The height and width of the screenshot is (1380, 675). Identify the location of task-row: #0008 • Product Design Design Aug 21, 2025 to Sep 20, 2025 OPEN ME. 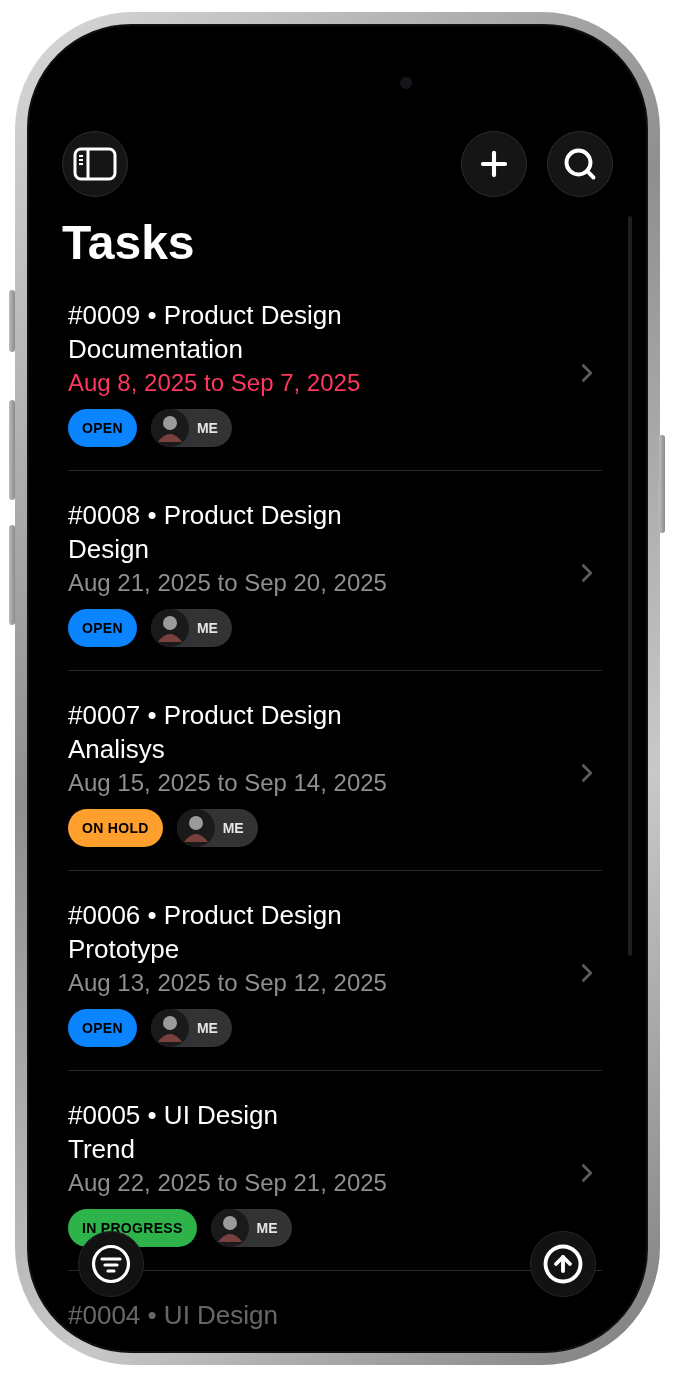
(335, 571).